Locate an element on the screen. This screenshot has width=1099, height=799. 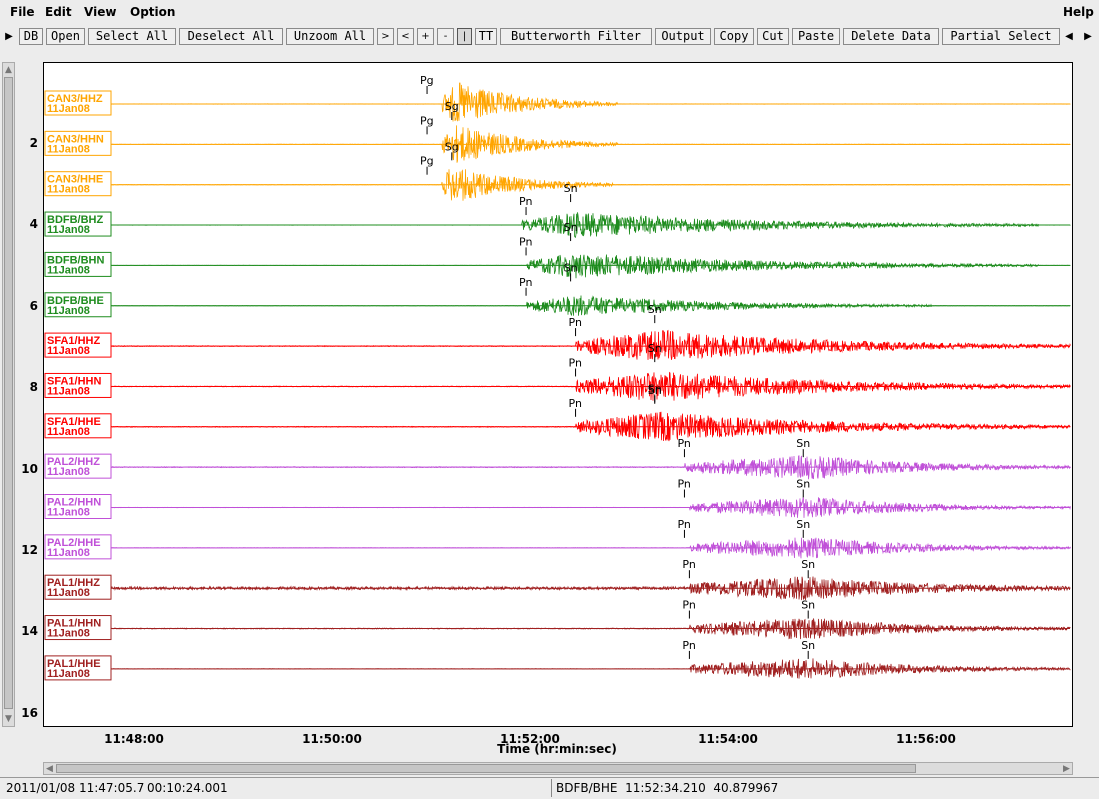
menu-bar: File Edit View Option Help is located at coordinates (549, 12).